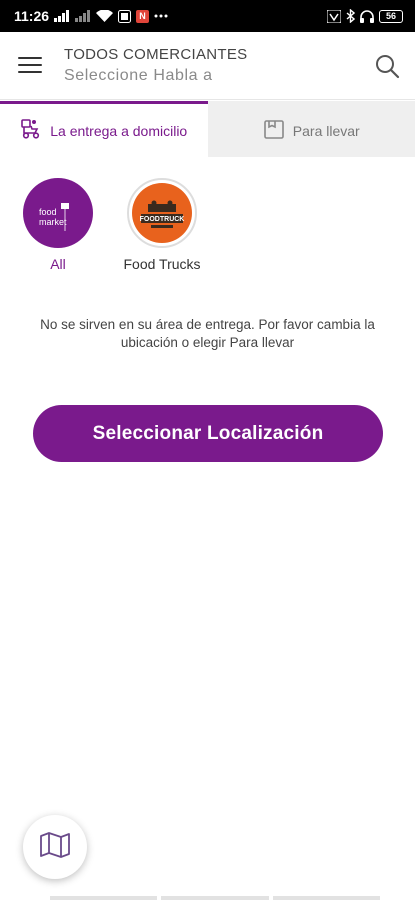 The image size is (415, 900). Describe the element at coordinates (162, 213) in the screenshot. I see `food-truck-logo: FOODTRUCK` at that location.